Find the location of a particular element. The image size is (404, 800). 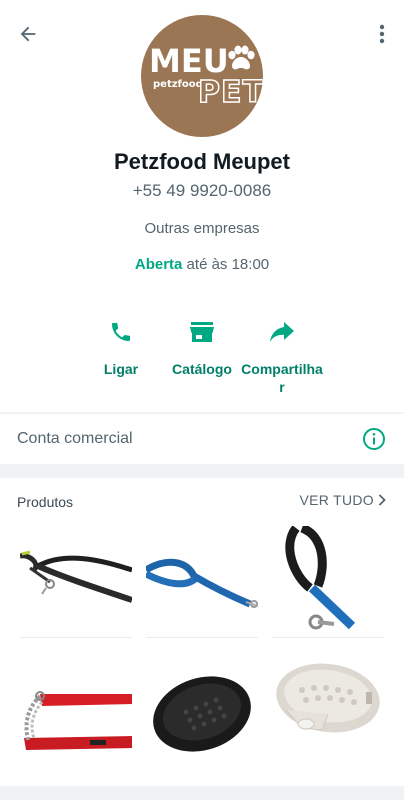

more-options-button is located at coordinates (382, 34).